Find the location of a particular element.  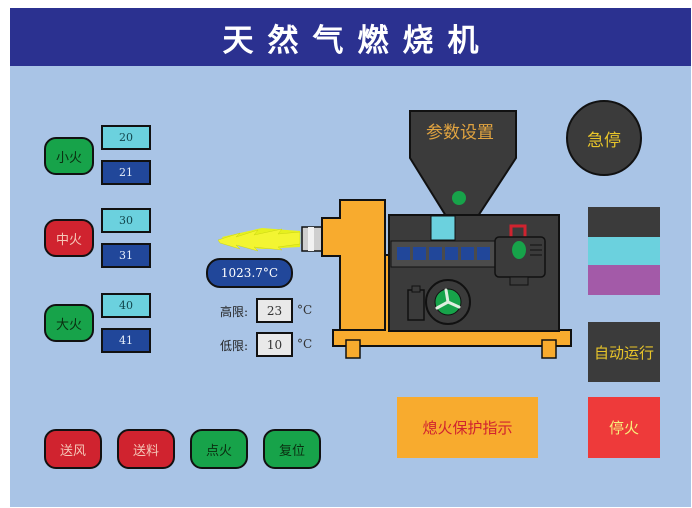

emergency-stop-label: 急停 is located at coordinates (604, 140).